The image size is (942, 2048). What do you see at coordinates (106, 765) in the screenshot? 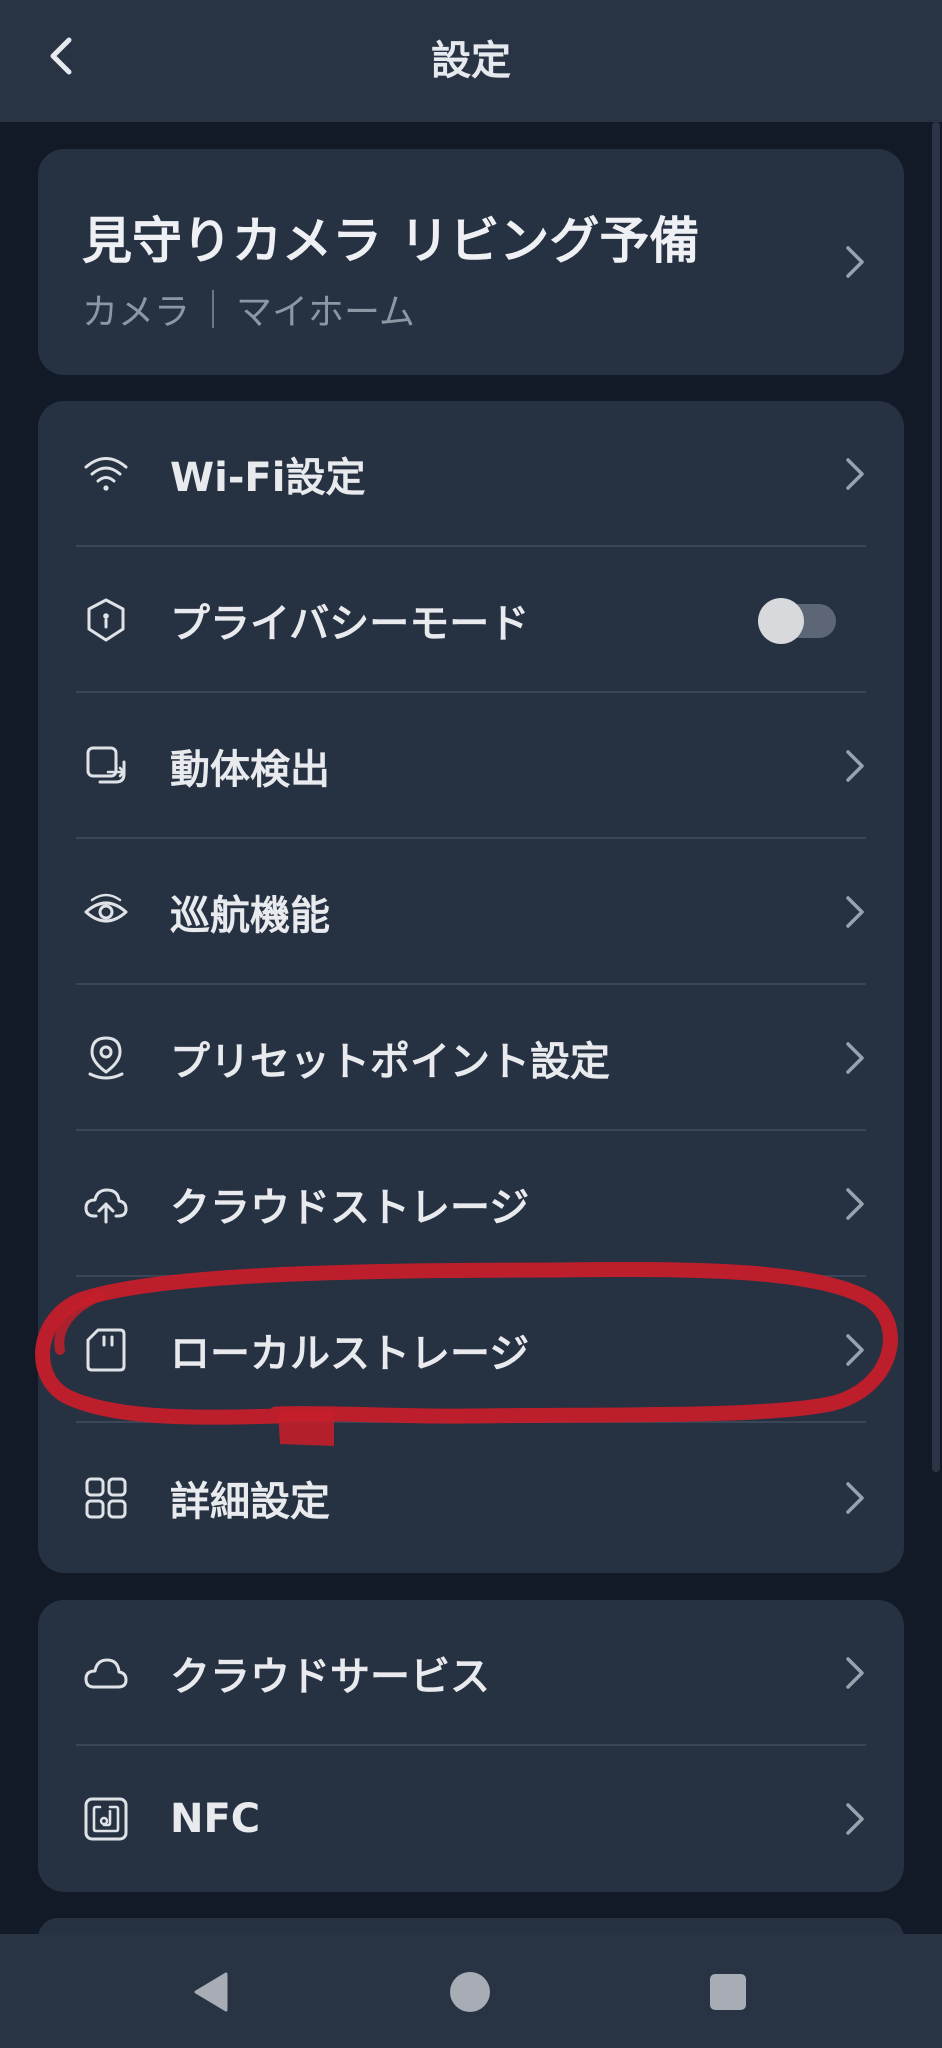
I see `motion-detect-icon` at bounding box center [106, 765].